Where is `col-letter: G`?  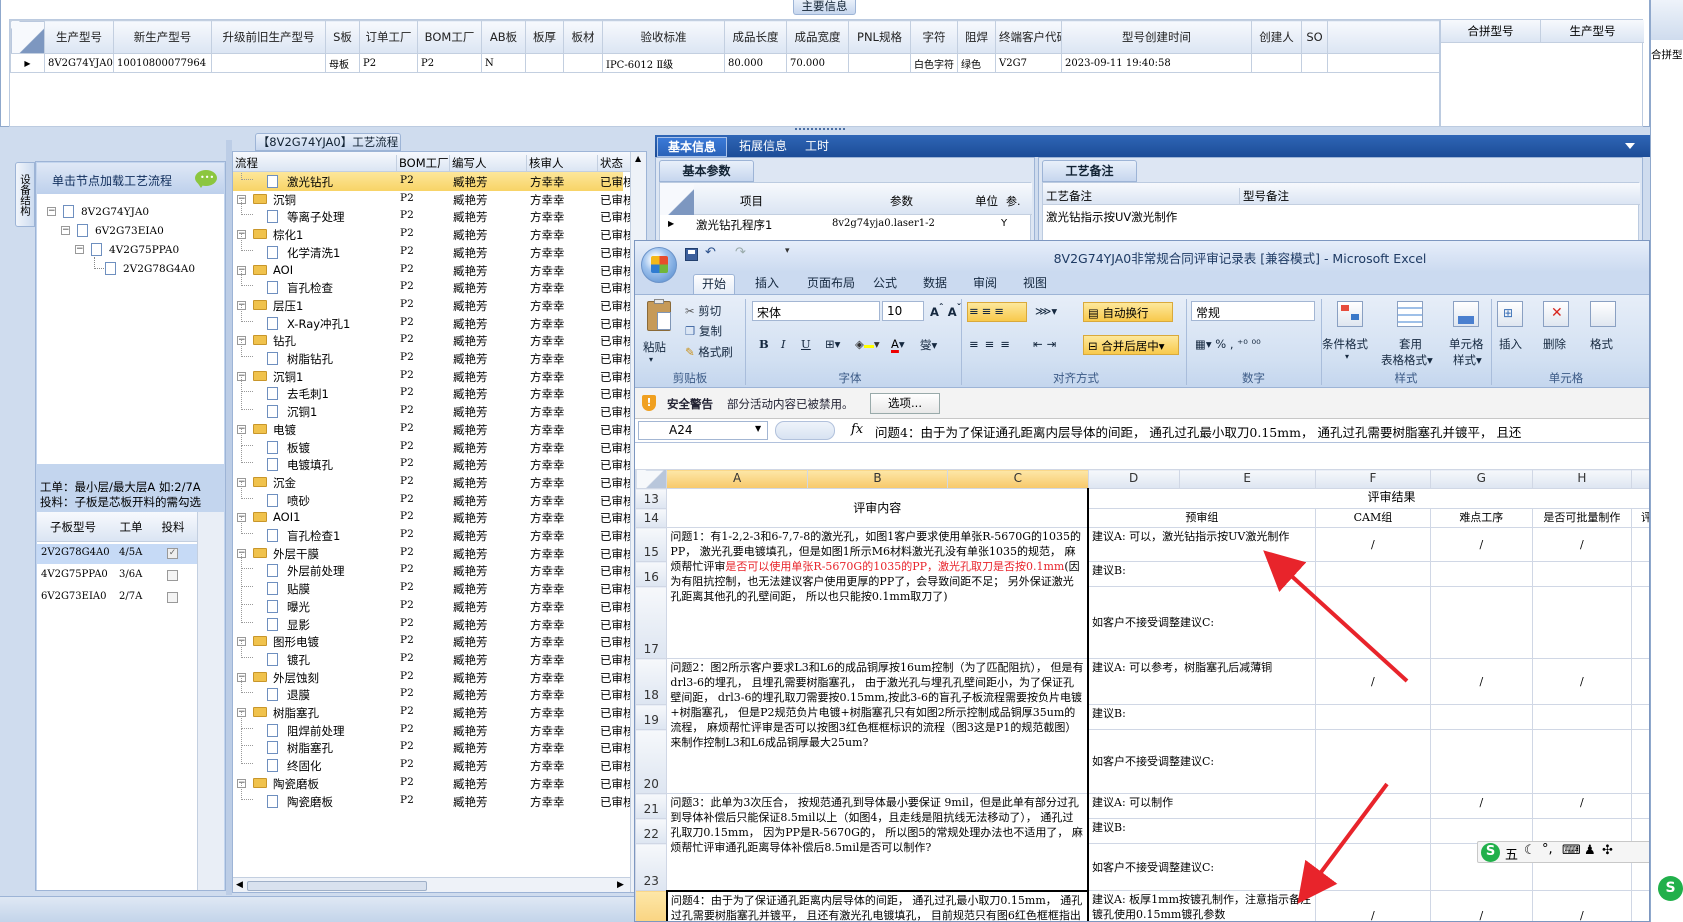
col-letter: G is located at coordinates (1481, 479).